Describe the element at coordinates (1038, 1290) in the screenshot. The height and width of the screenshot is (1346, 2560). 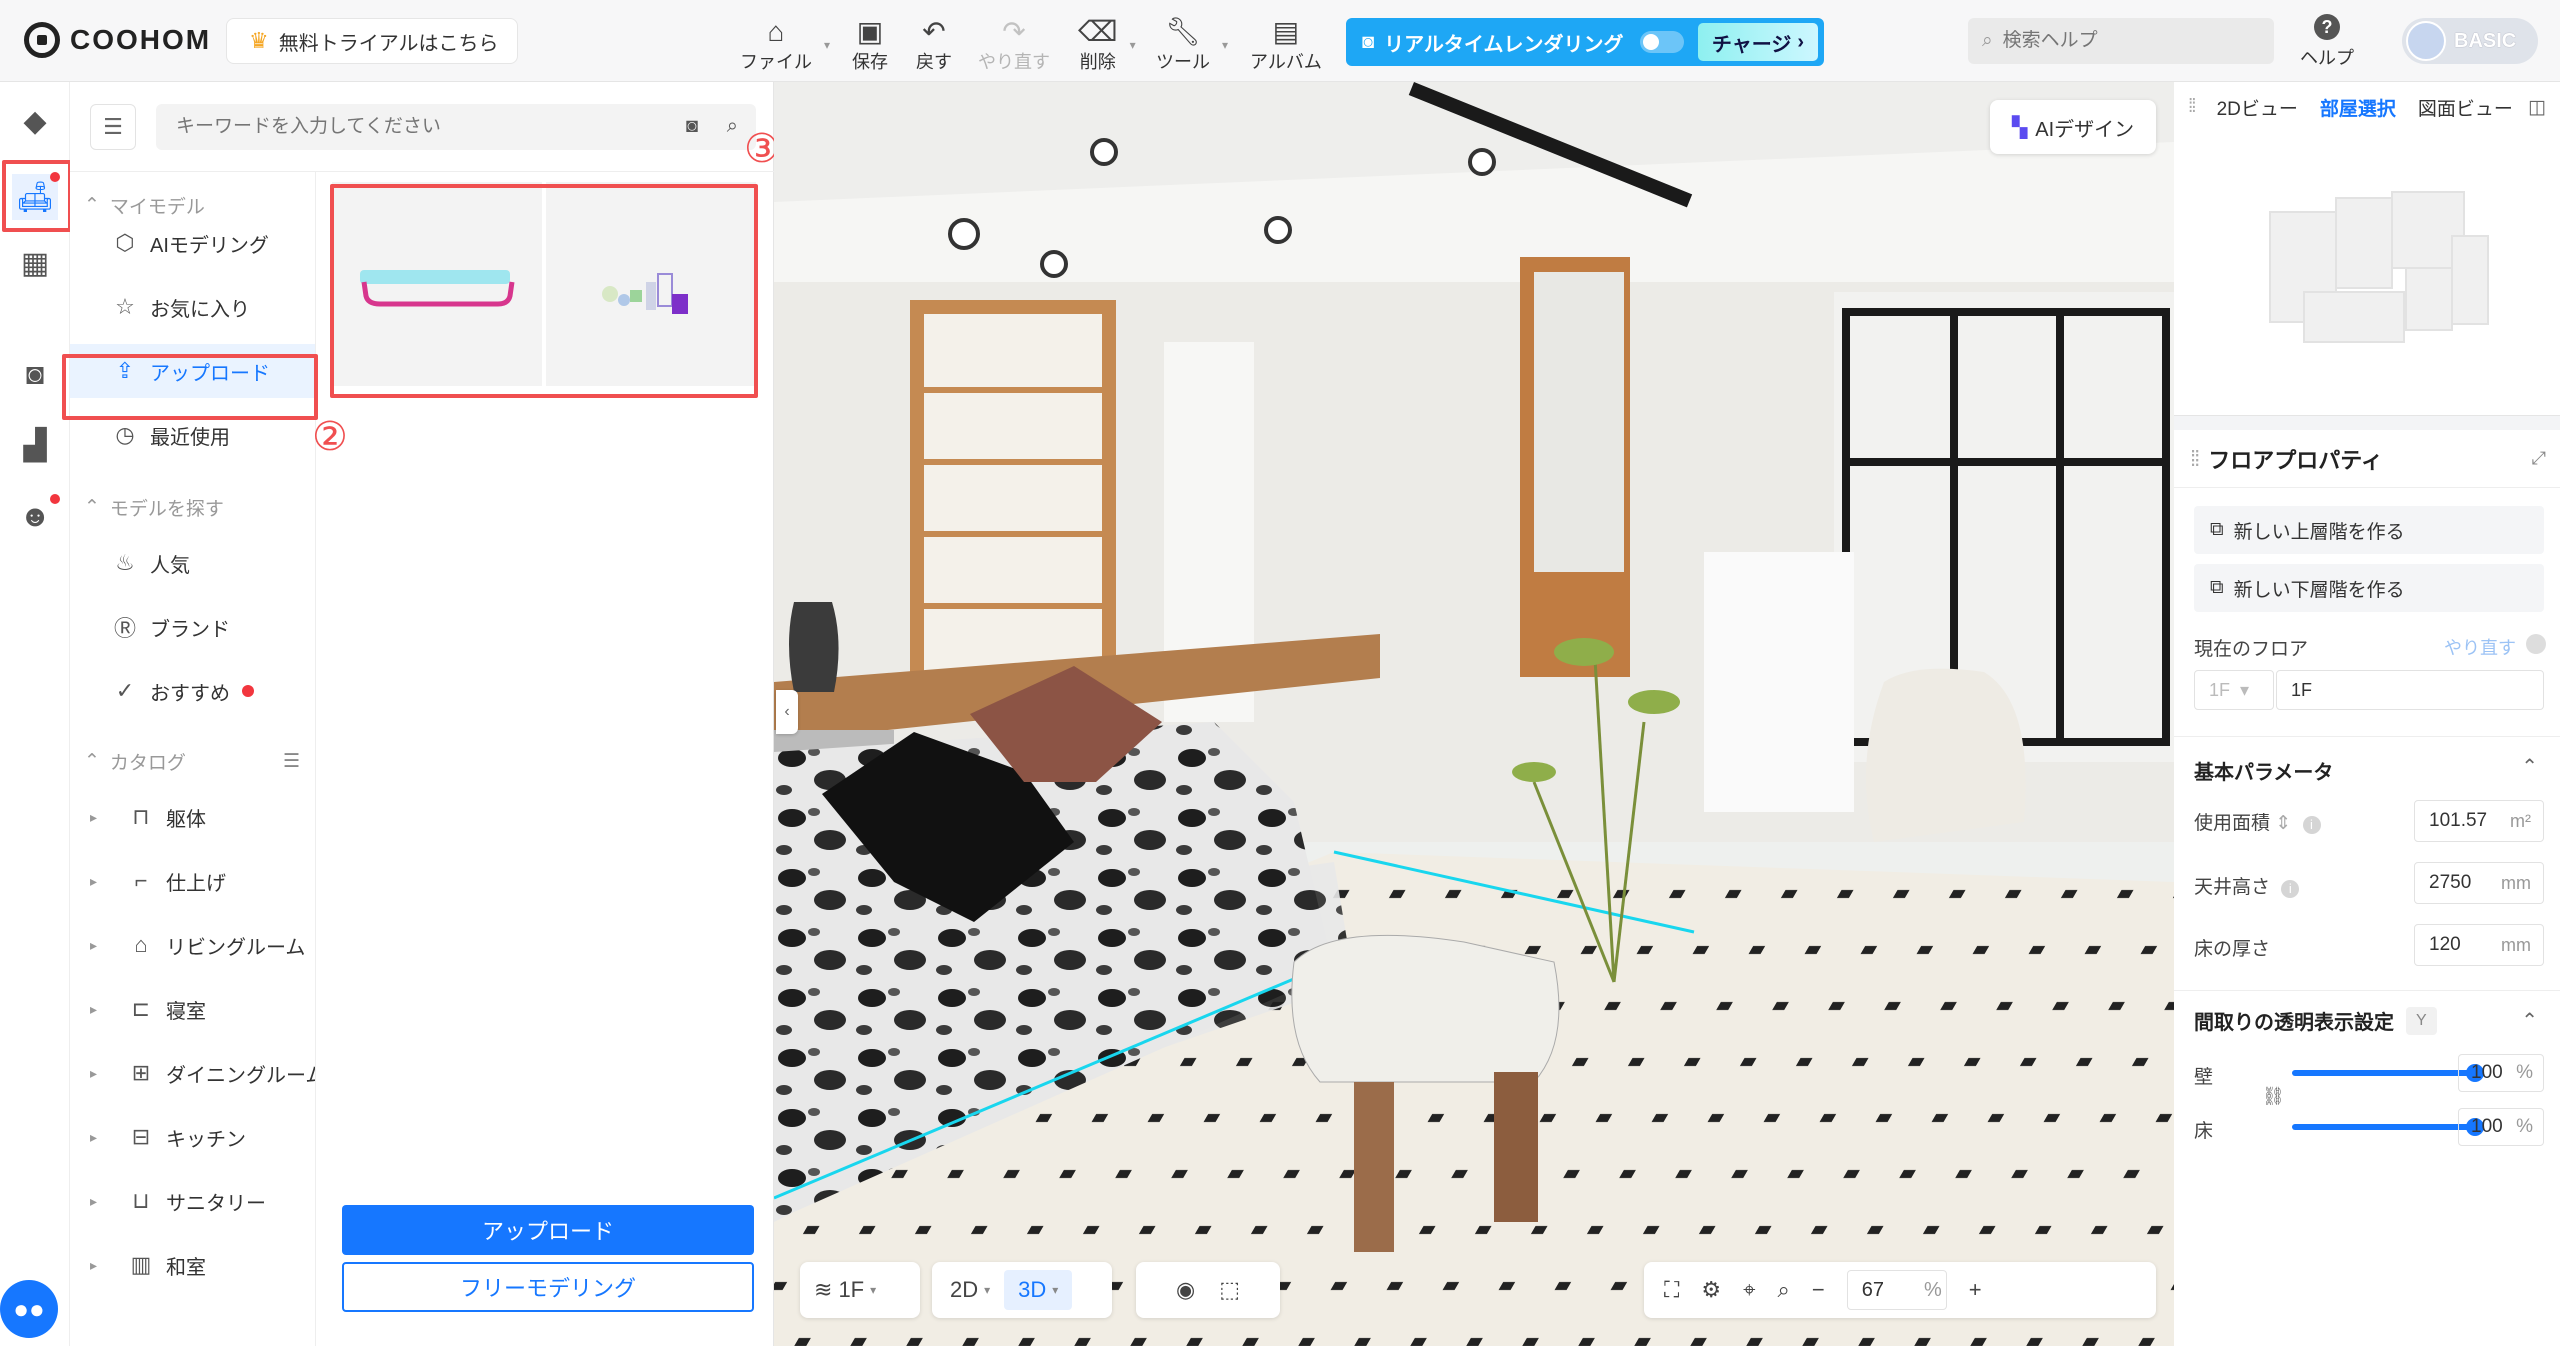
I see `mode-3d-button: 3D ▾` at that location.